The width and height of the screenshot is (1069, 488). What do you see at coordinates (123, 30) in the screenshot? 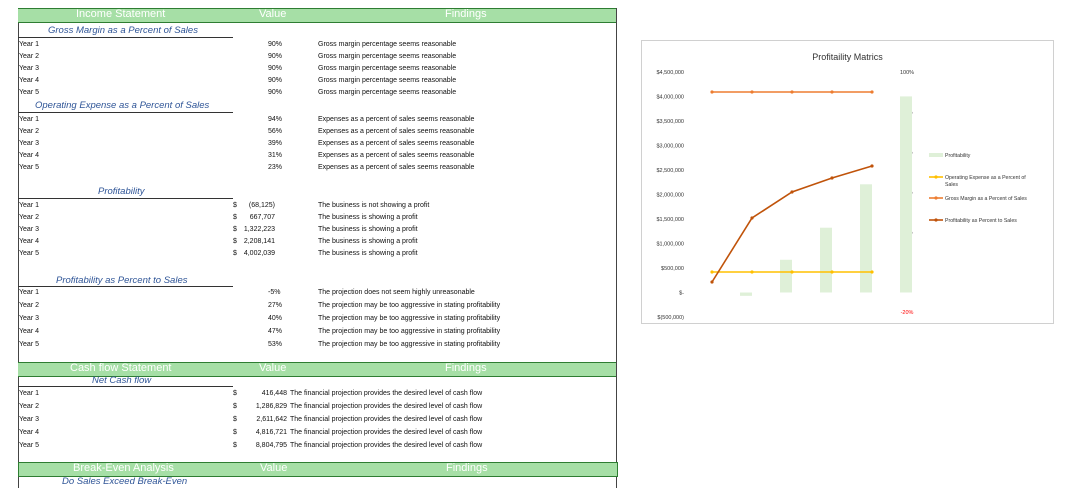
I see `gross-margin-title: Gross Margin as a Percent of Sales` at bounding box center [123, 30].